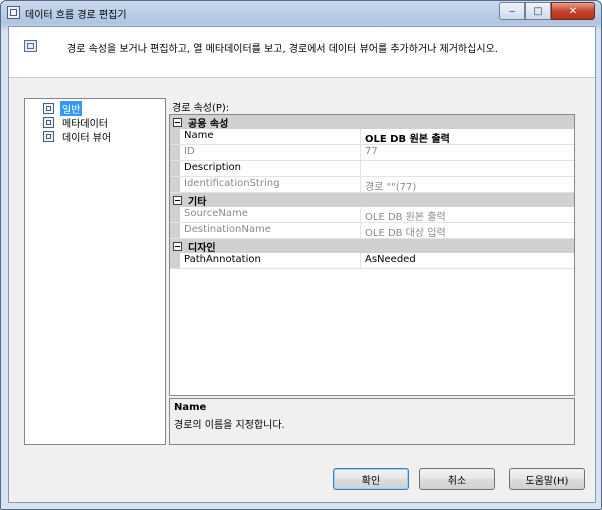  I want to click on property-value: AsNeeded, so click(390, 259).